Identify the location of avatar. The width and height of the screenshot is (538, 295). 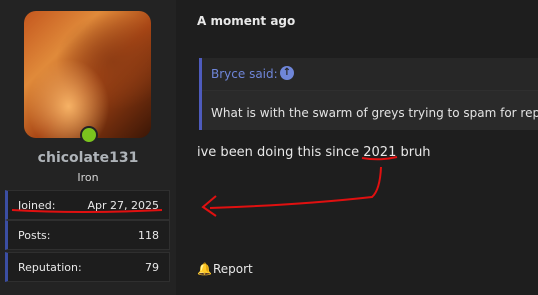
(87, 74).